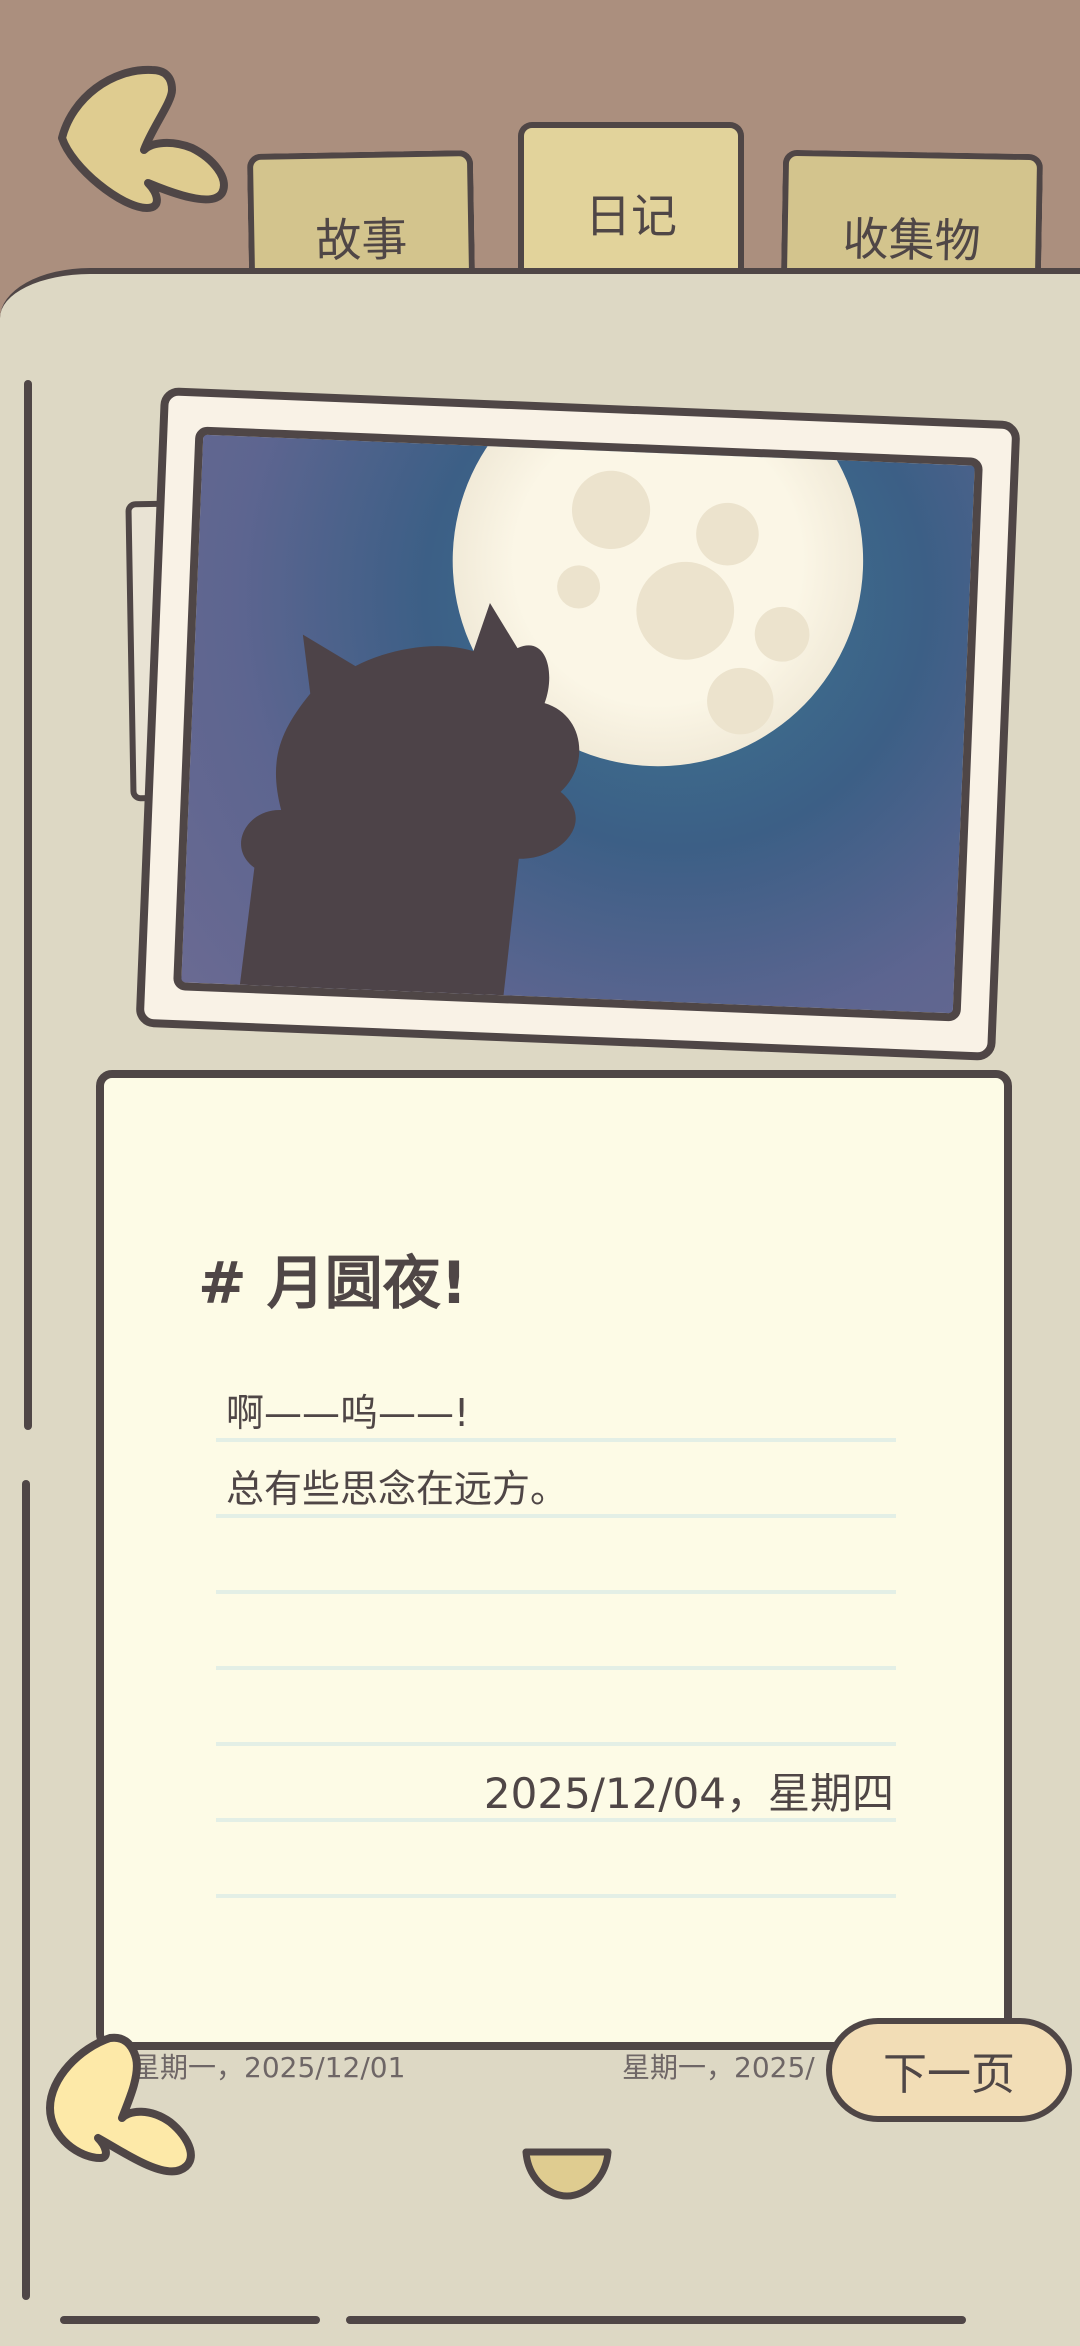 This screenshot has width=1080, height=2346. I want to click on entry-line-2: 总有些思念在远方。, so click(397, 1489).